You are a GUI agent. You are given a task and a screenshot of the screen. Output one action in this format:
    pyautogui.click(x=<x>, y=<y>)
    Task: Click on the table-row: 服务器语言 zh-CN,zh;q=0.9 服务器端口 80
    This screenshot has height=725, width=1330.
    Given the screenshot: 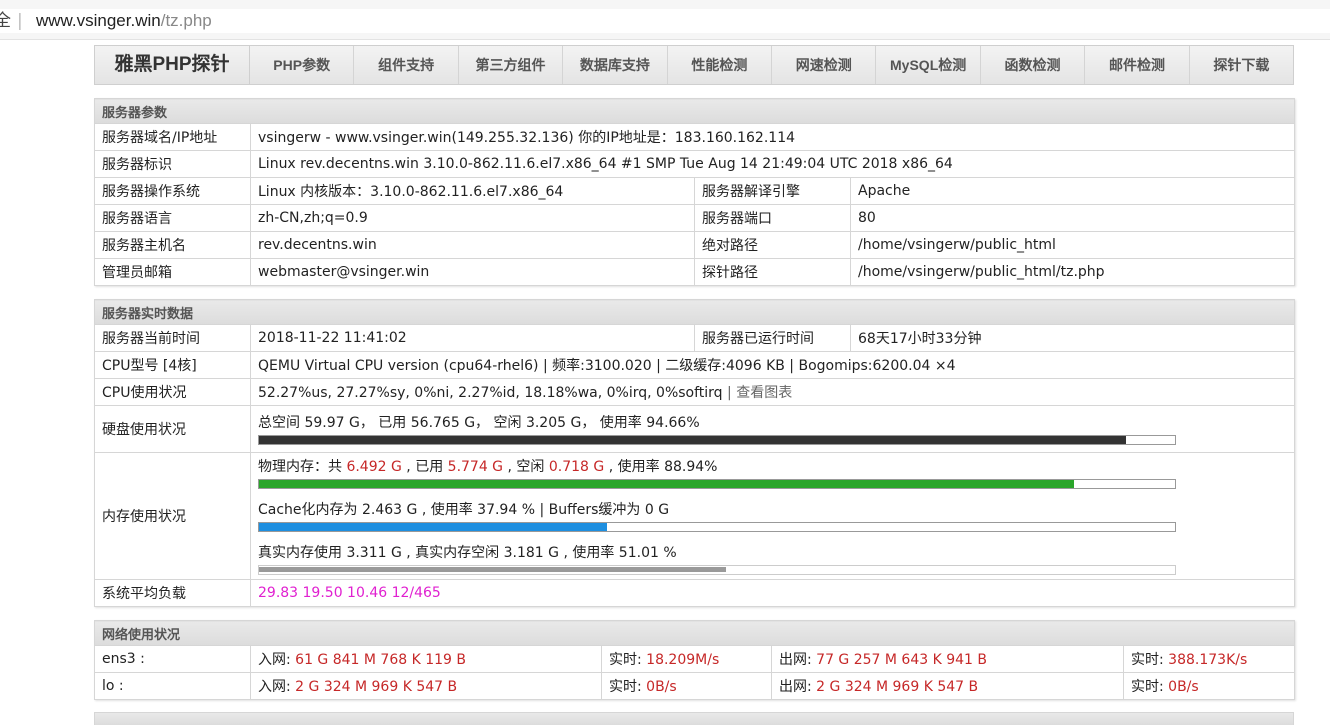 What is the action you would take?
    pyautogui.click(x=695, y=218)
    